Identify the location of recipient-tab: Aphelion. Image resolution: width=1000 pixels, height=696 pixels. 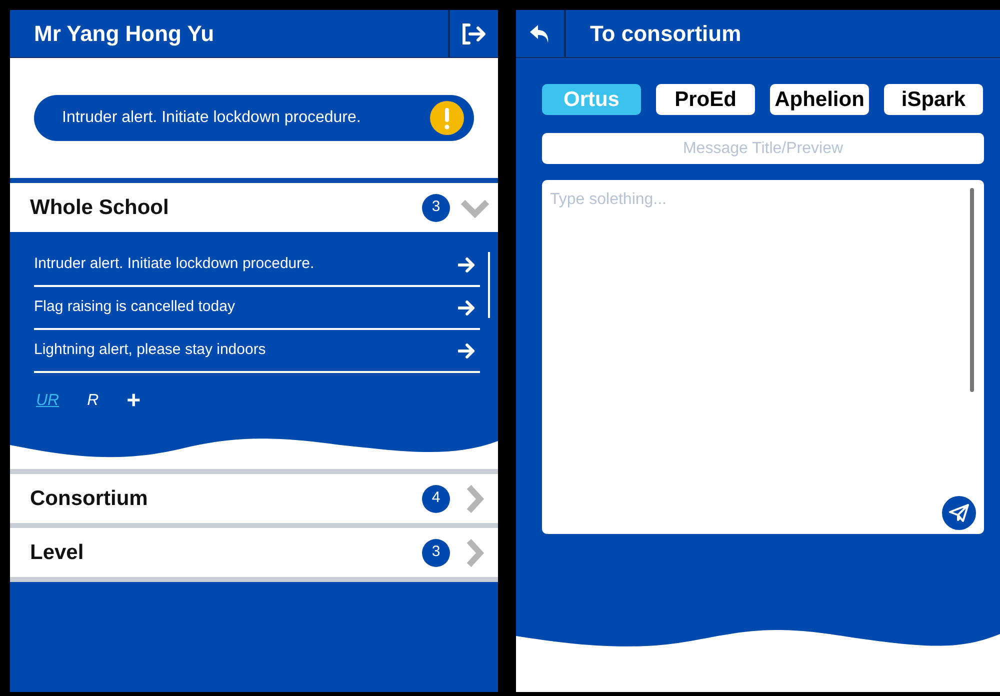
(819, 99).